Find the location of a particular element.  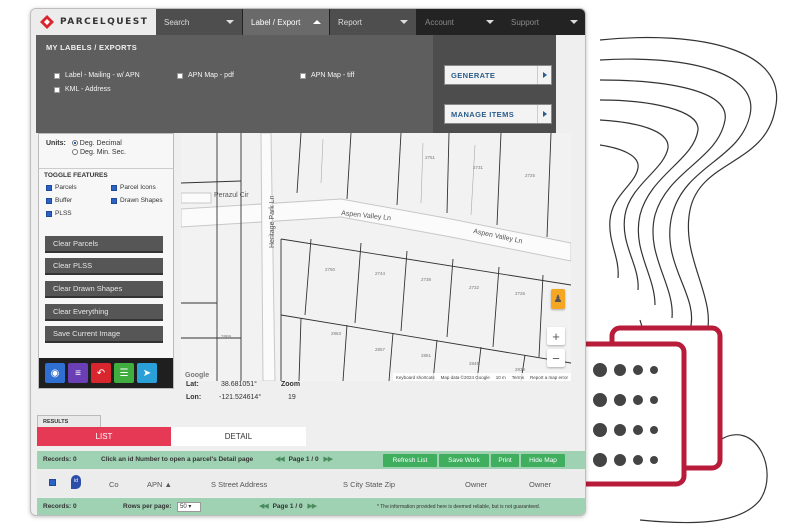

nav-label-export: Label / Export is located at coordinates (286, 22).